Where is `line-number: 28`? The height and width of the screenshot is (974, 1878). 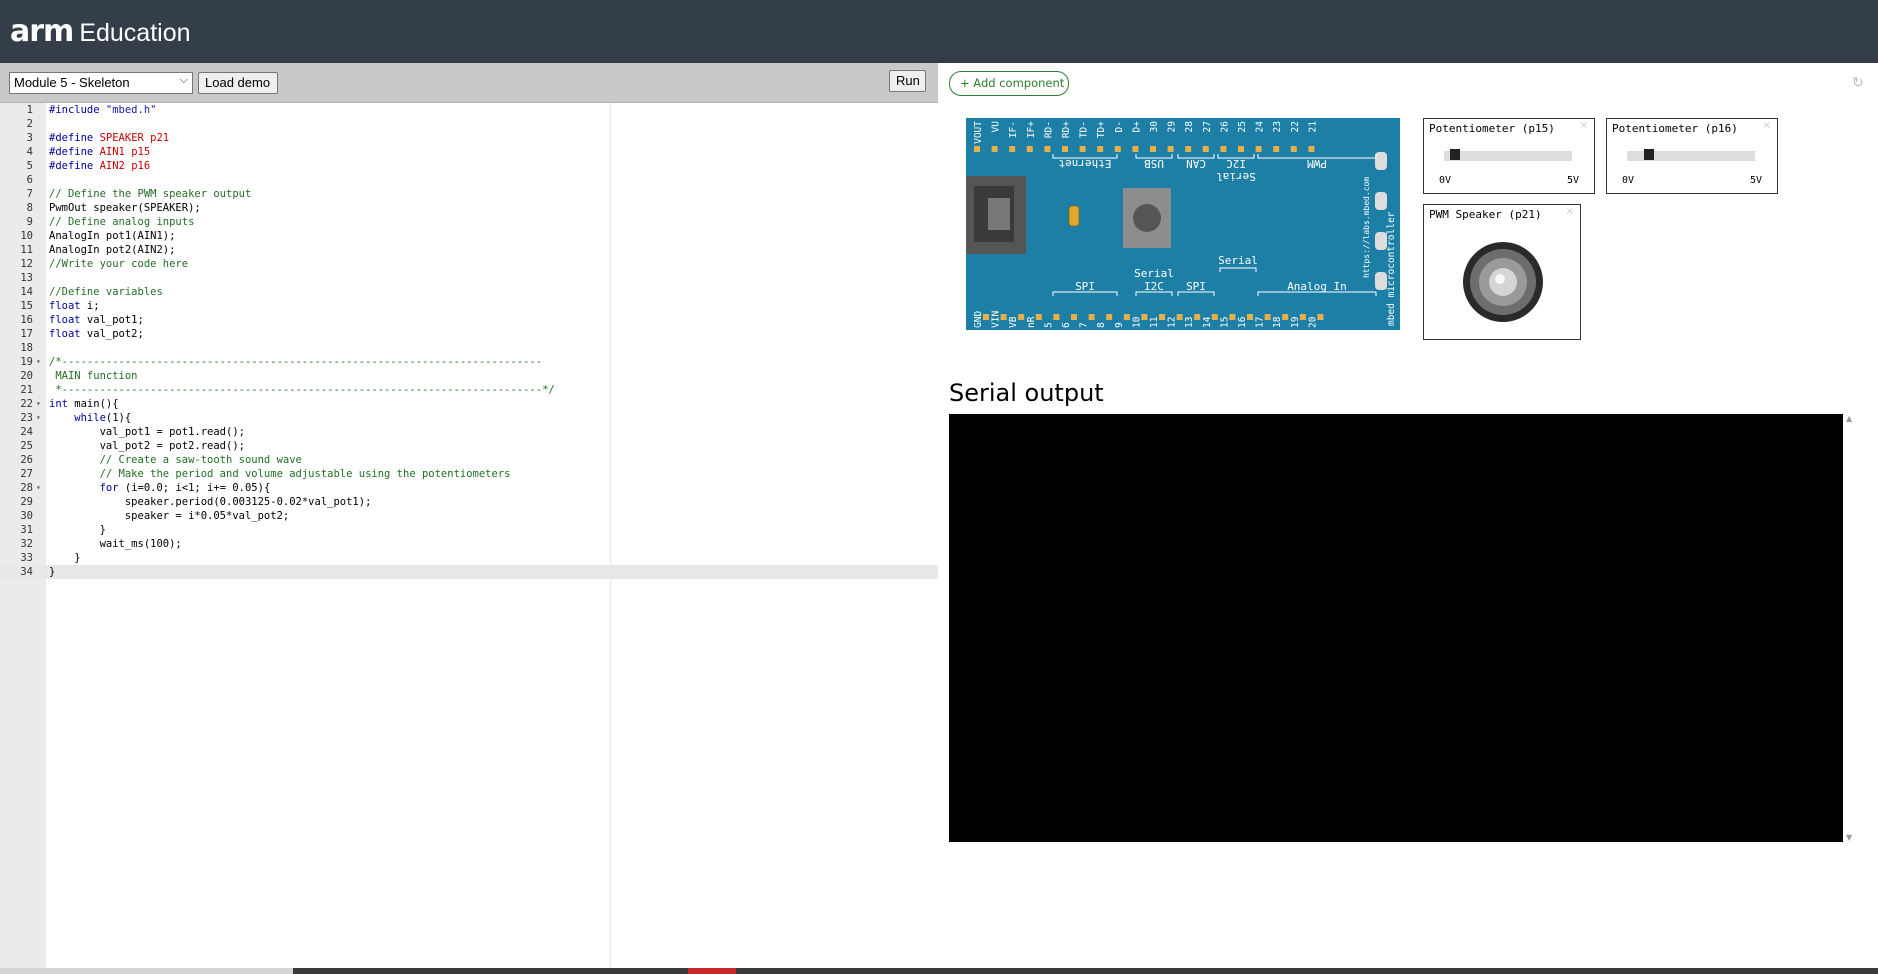 line-number: 28 is located at coordinates (26, 488).